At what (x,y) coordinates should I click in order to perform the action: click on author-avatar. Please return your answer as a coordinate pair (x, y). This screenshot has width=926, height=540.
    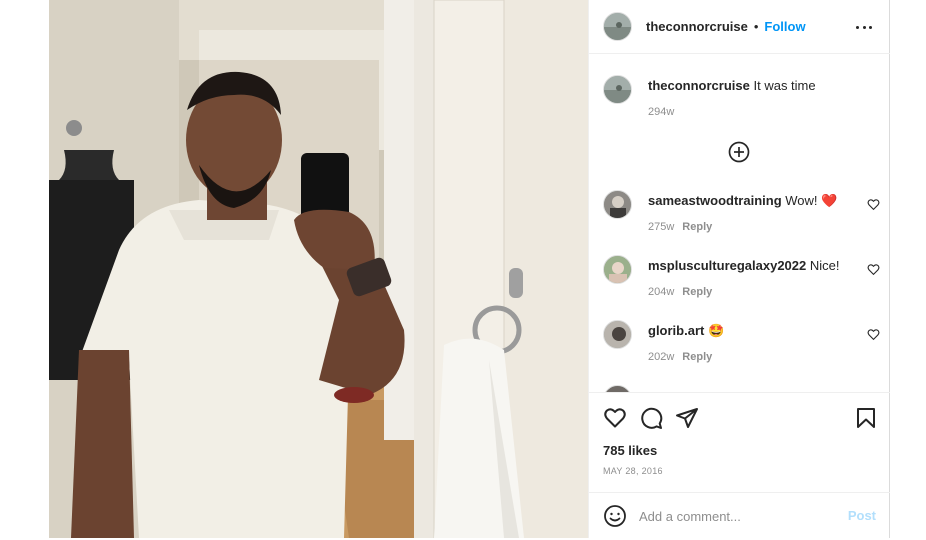
    Looking at the image, I should click on (617, 26).